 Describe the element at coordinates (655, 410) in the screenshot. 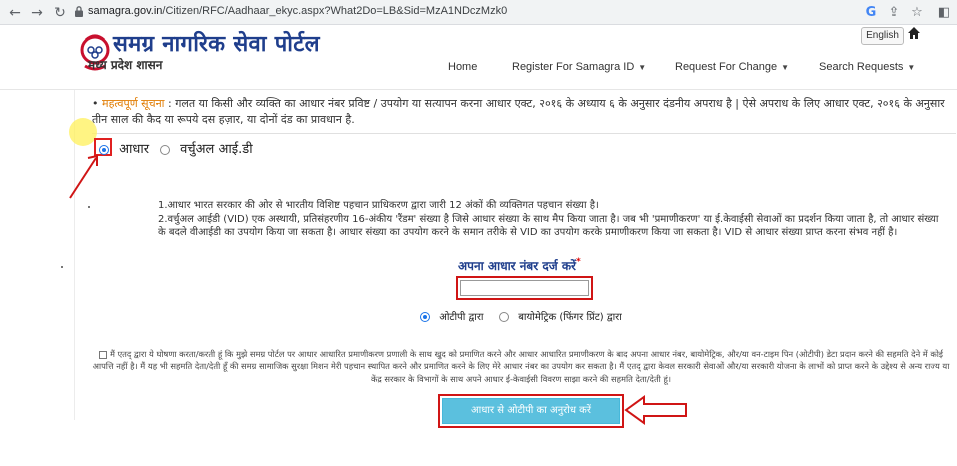

I see `submit-arrow-icon` at that location.